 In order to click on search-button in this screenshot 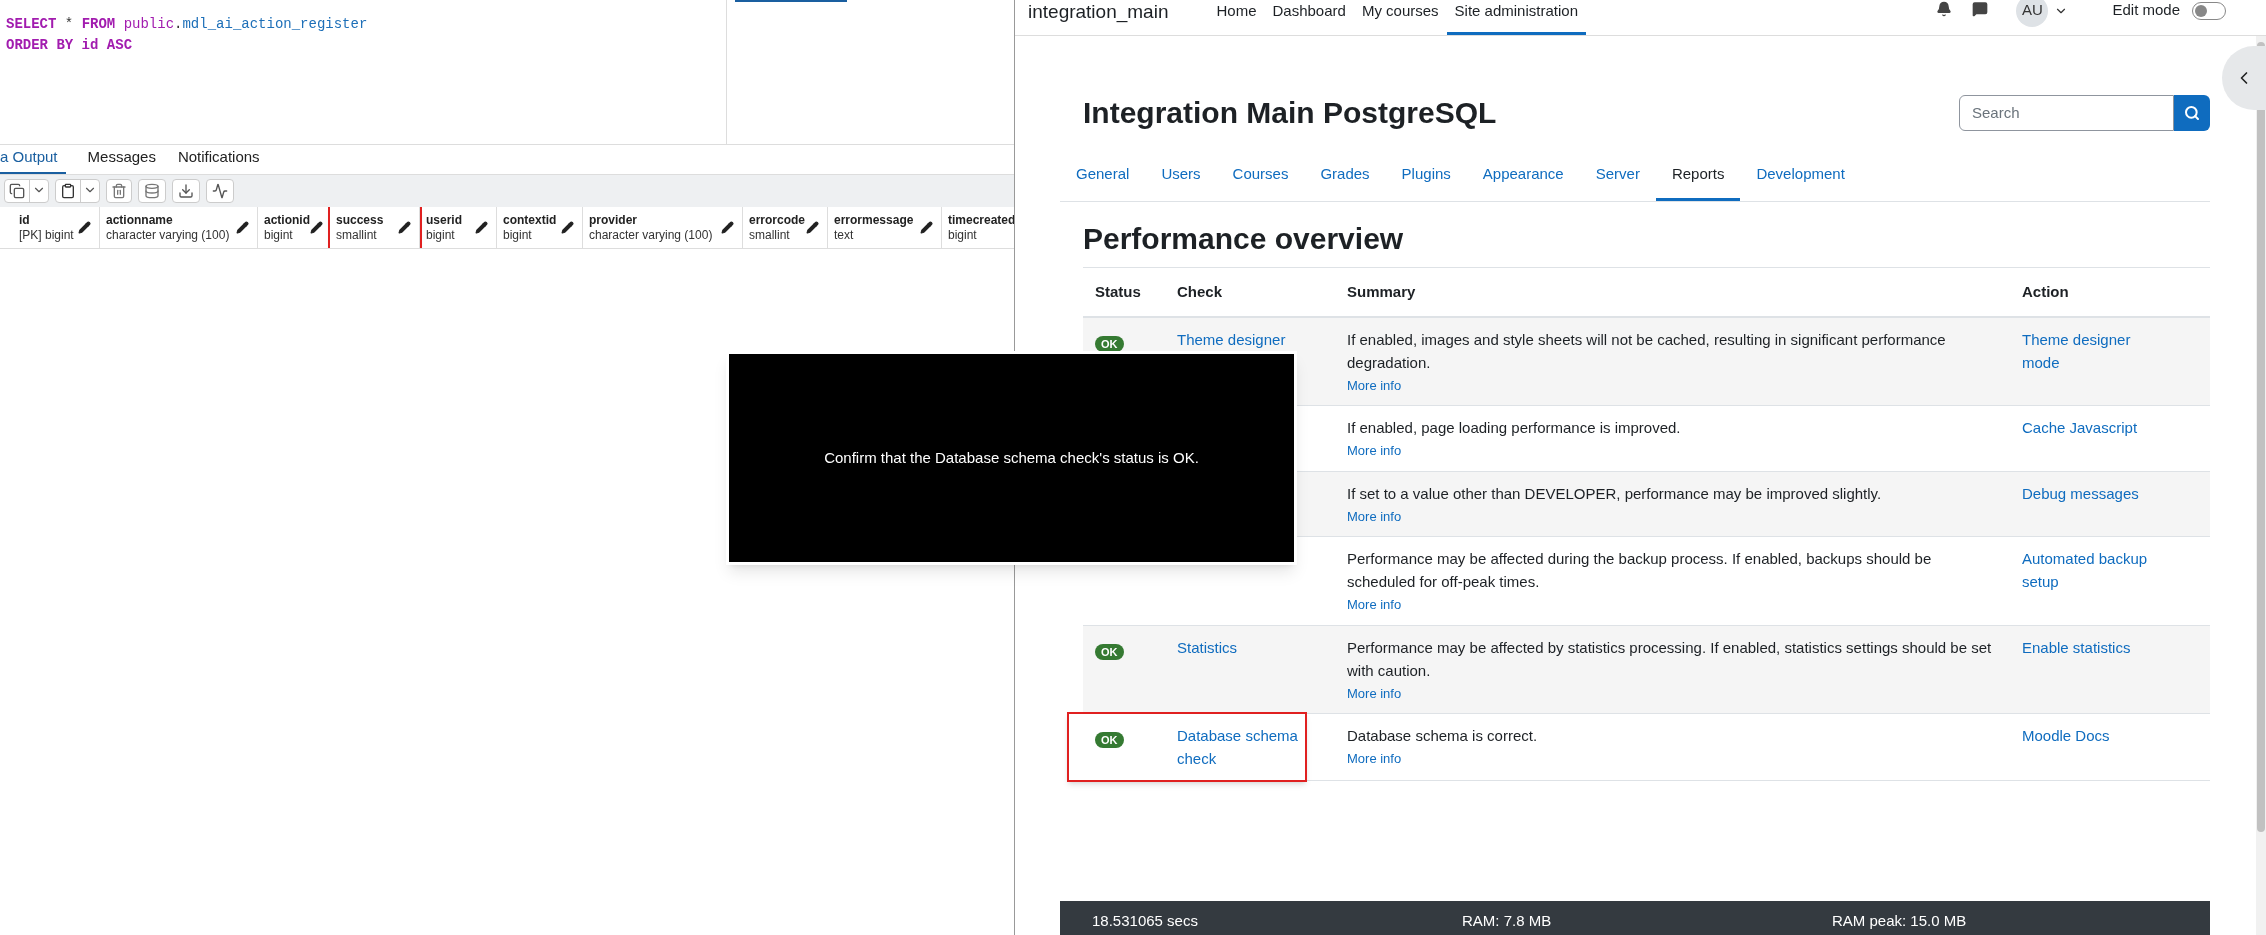, I will do `click(2192, 112)`.